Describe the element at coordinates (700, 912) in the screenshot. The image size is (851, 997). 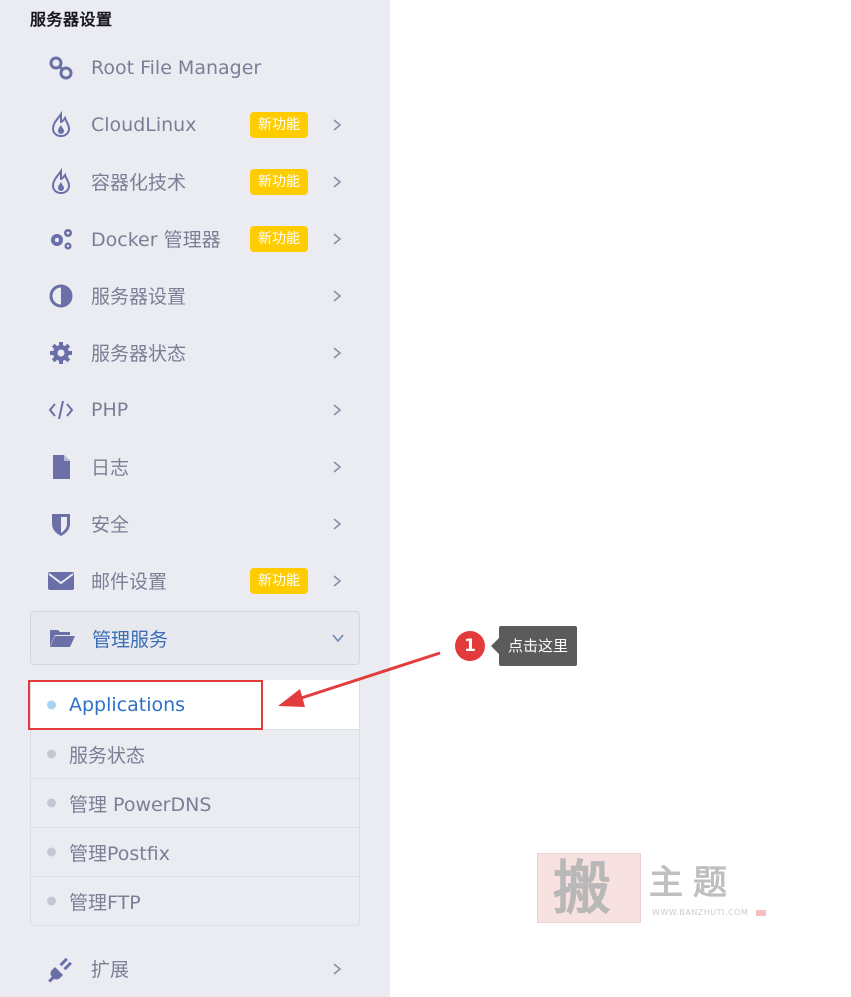
I see `watermark-url: WWW.BANZHUTI.COM` at that location.